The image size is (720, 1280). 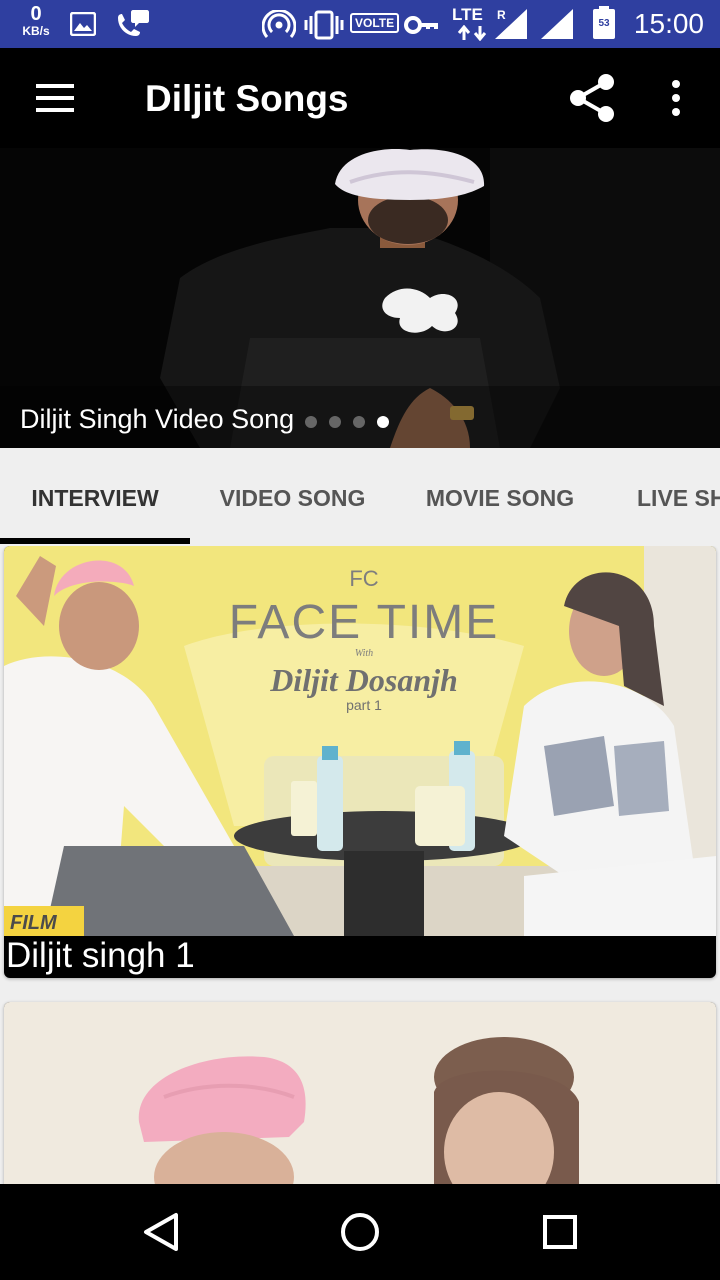 What do you see at coordinates (133, 23) in the screenshot?
I see `missed-call-chat-icon` at bounding box center [133, 23].